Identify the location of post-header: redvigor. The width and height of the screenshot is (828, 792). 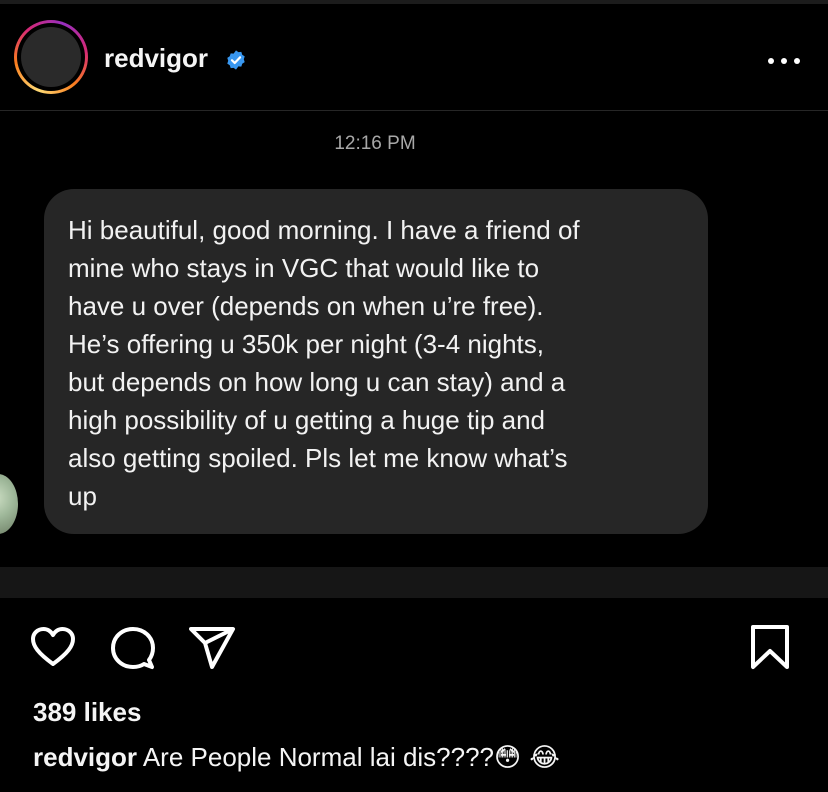
(414, 57).